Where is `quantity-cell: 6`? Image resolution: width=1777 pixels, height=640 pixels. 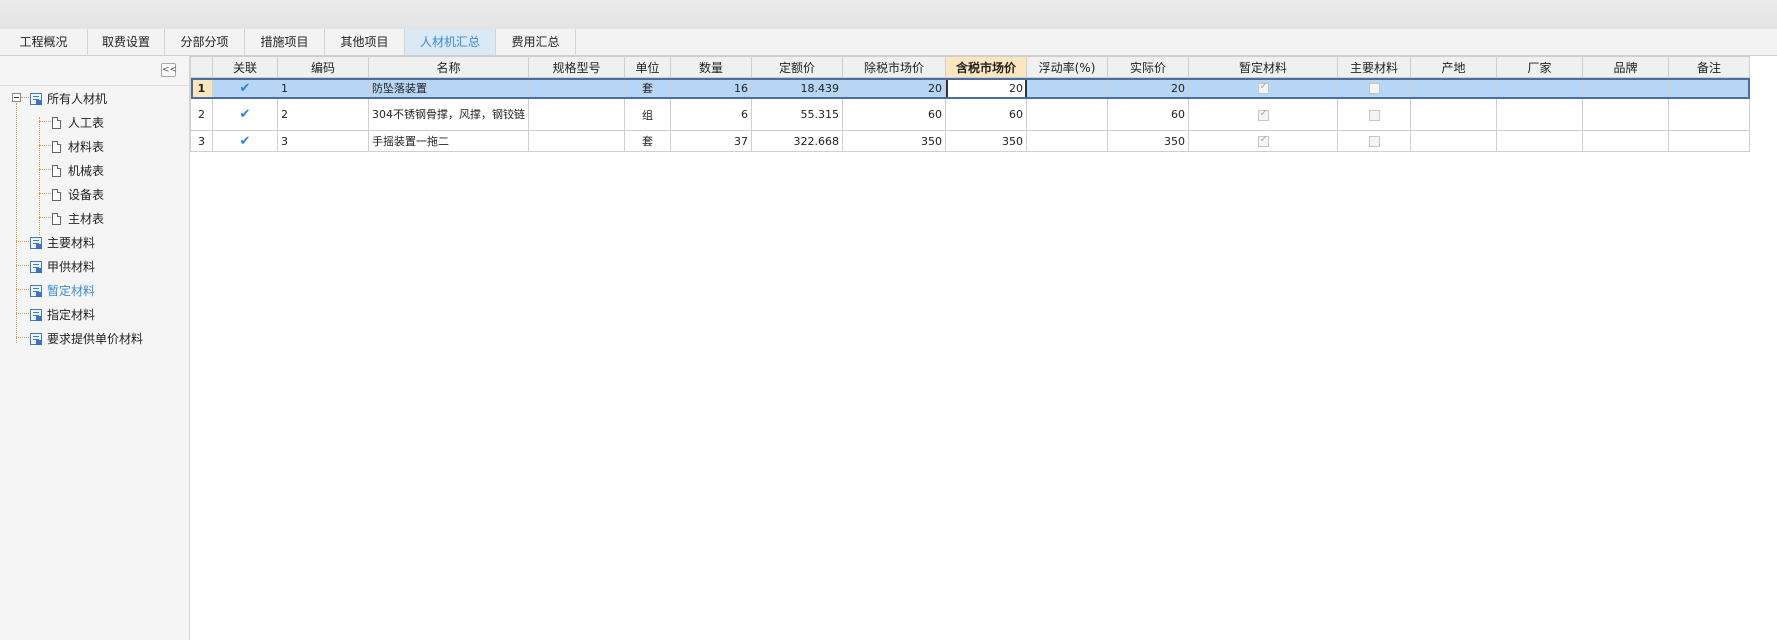
quantity-cell: 6 is located at coordinates (711, 114).